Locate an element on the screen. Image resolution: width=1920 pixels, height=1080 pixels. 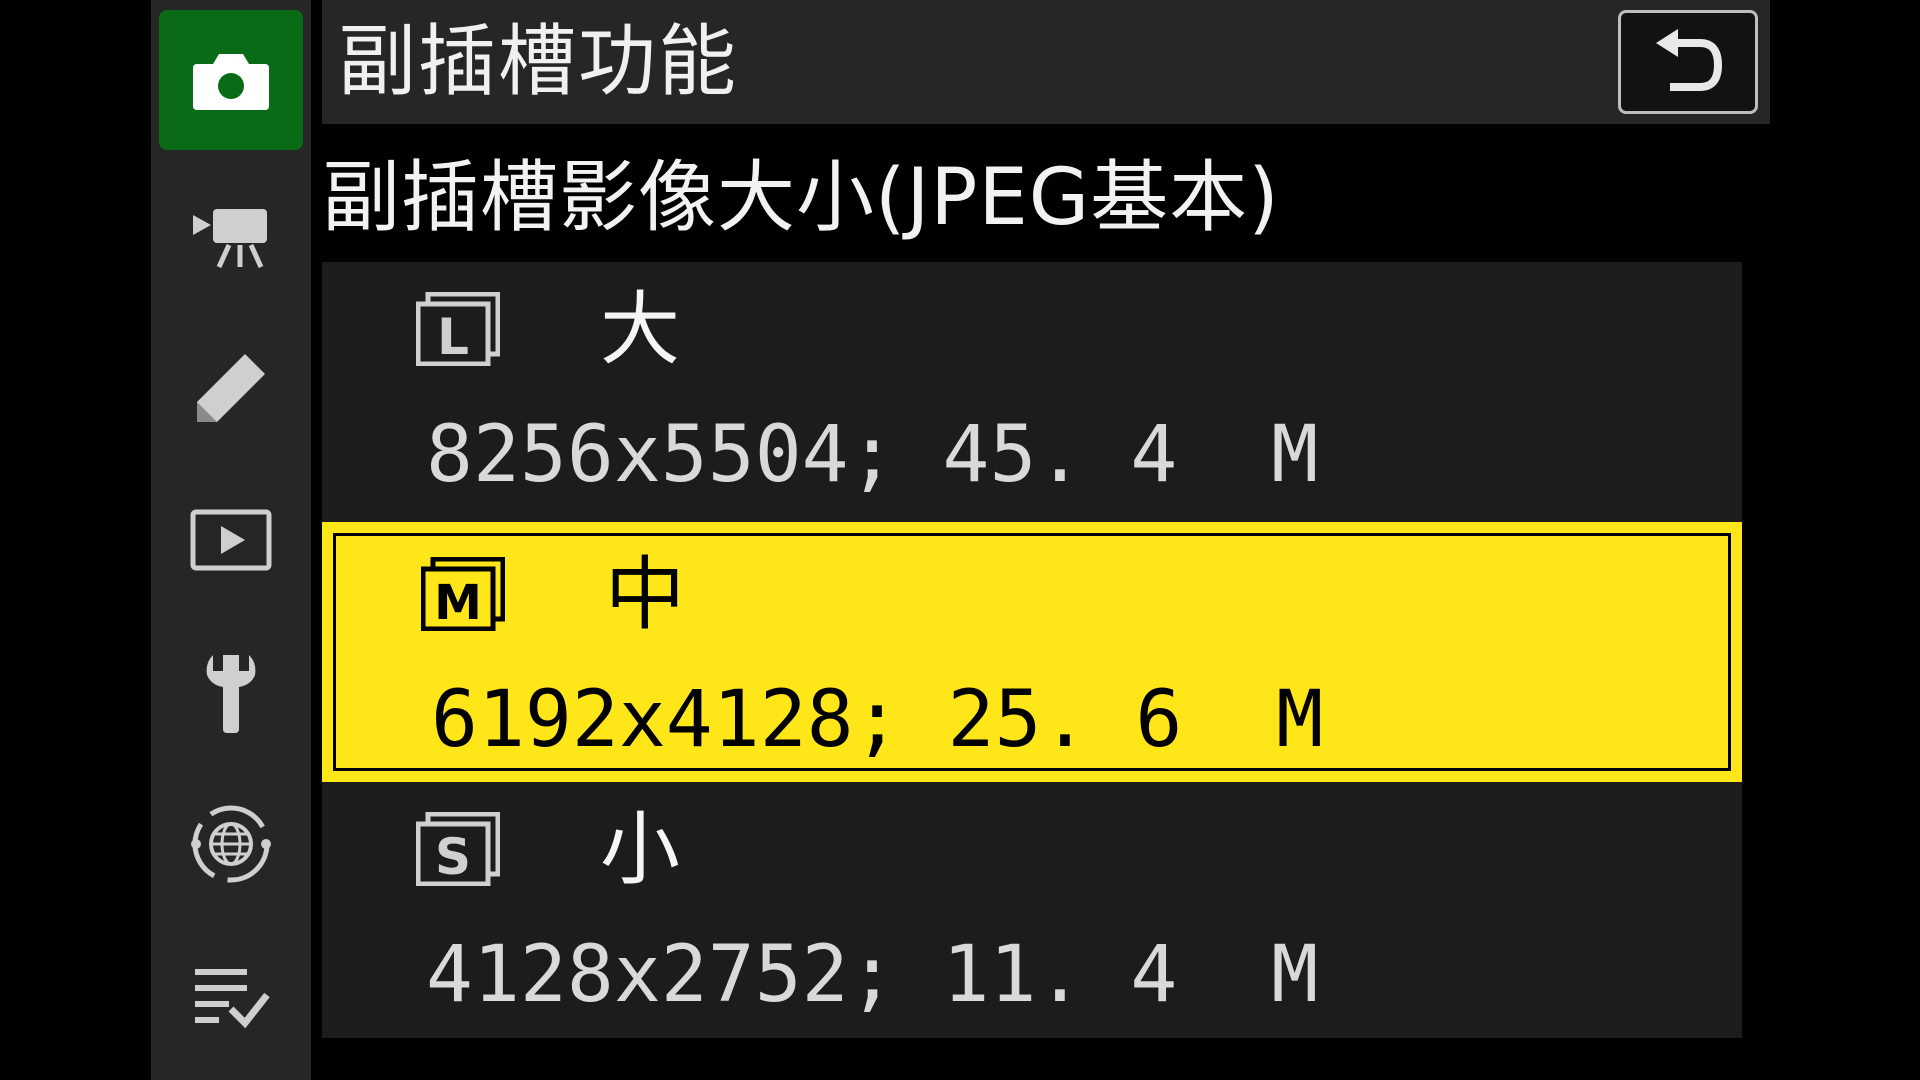
page-title: 副插槽功能 is located at coordinates (538, 62).